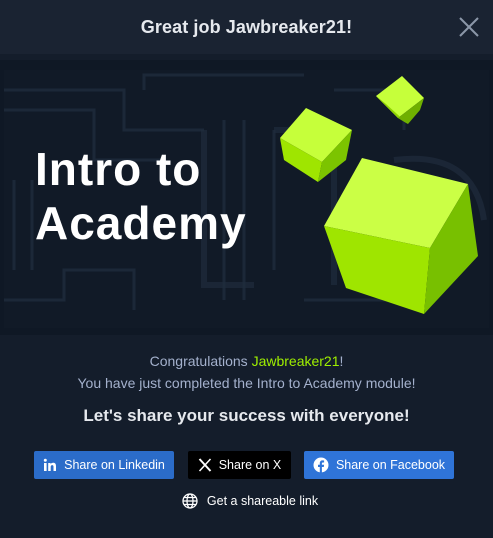 This screenshot has height=538, width=493. Describe the element at coordinates (390, 465) in the screenshot. I see `facebook-label: Share on Facebook` at that location.